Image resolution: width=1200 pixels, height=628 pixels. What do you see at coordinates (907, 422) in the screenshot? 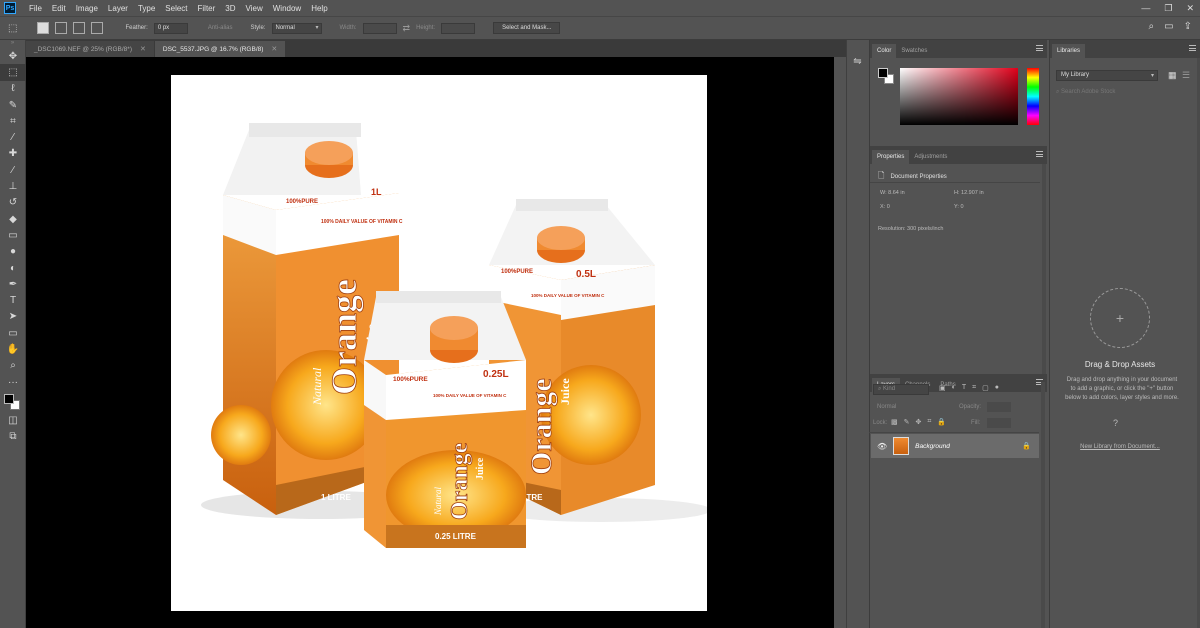
I see `lock-image-icon: ✎` at bounding box center [907, 422].